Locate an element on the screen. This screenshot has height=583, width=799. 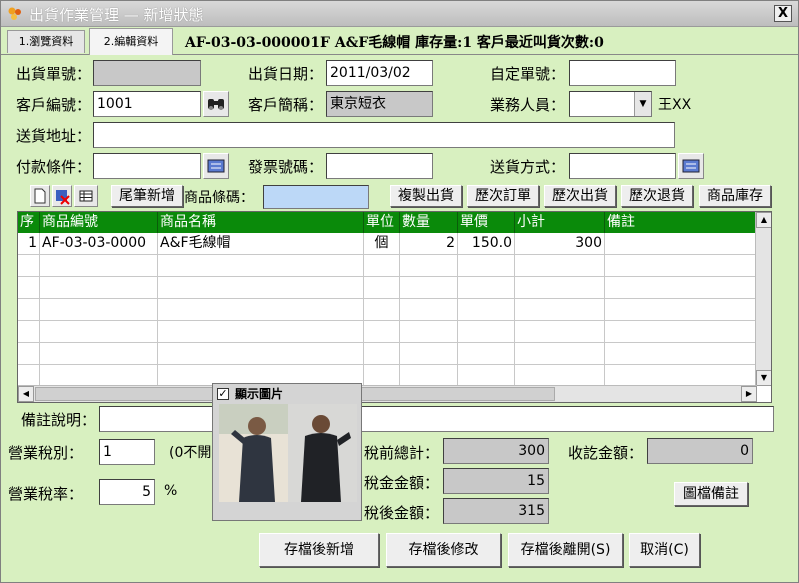
row-product-name: A&F毛線帽 is located at coordinates (261, 244).